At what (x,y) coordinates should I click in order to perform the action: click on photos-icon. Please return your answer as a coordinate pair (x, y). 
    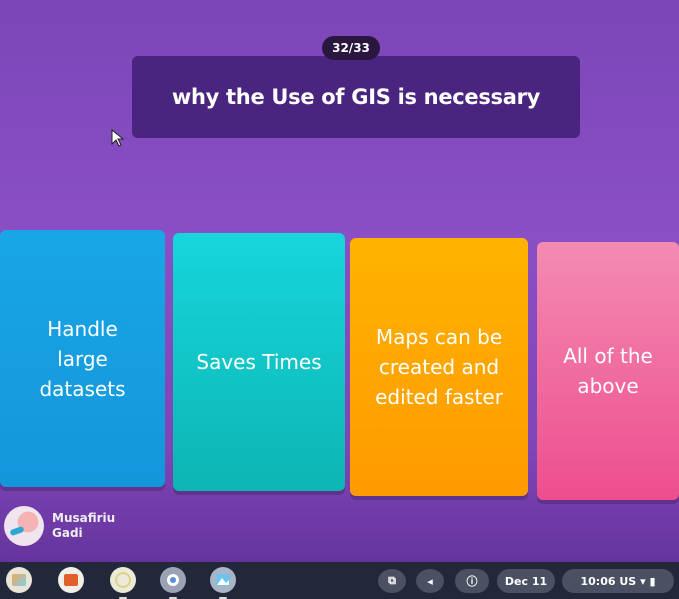
    Looking at the image, I should click on (223, 583).